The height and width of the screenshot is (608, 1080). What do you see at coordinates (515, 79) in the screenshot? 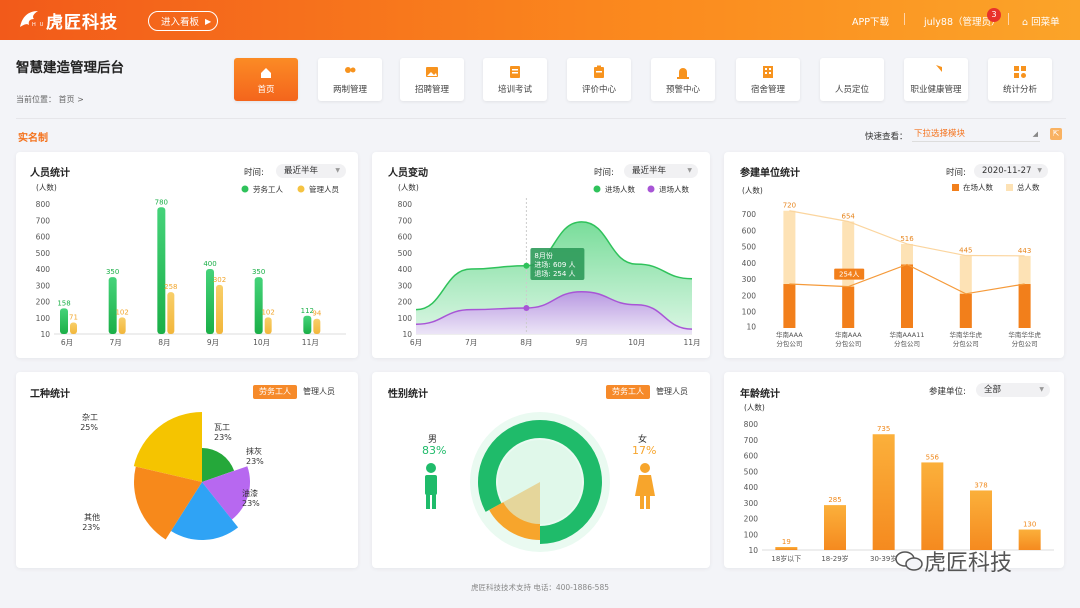
I see `nav-item-3: 培训考试` at bounding box center [515, 79].